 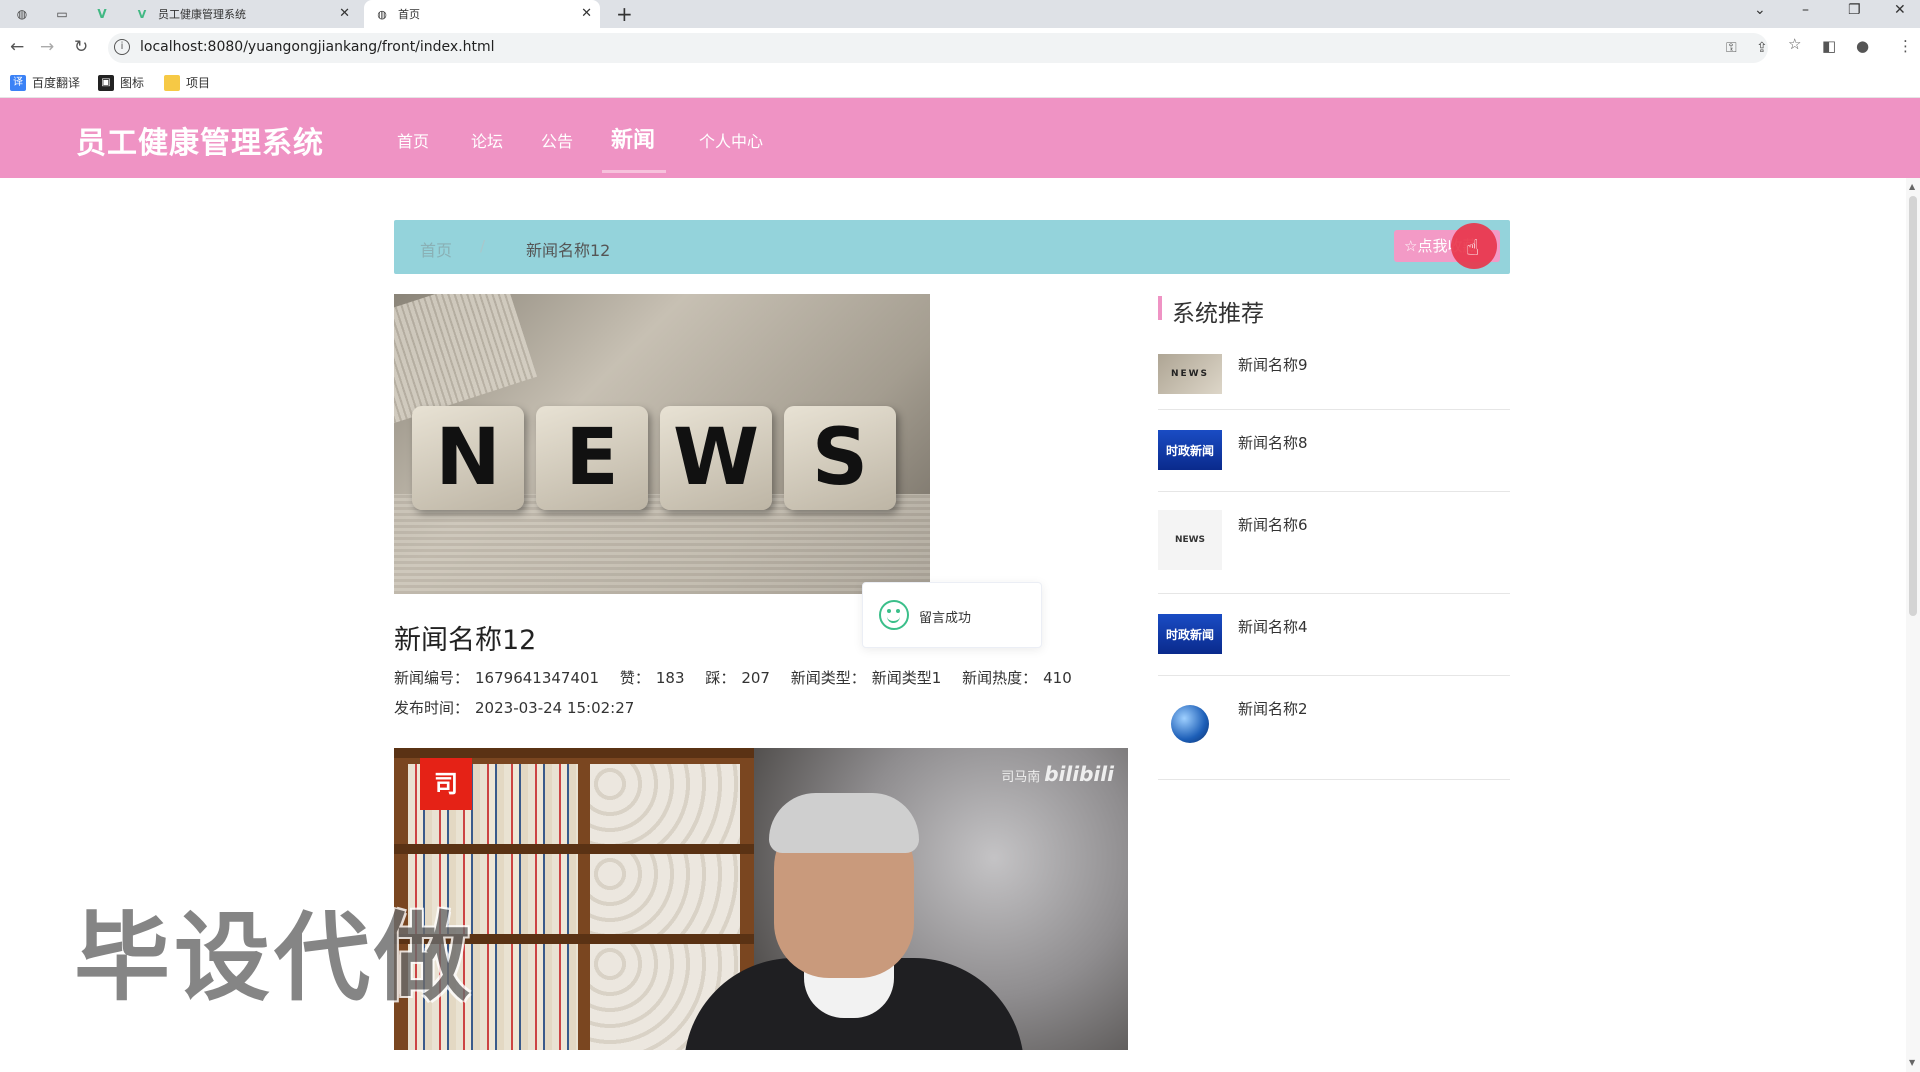 What do you see at coordinates (1912, 1062) in the screenshot?
I see `scroll-down-icon: ▼` at bounding box center [1912, 1062].